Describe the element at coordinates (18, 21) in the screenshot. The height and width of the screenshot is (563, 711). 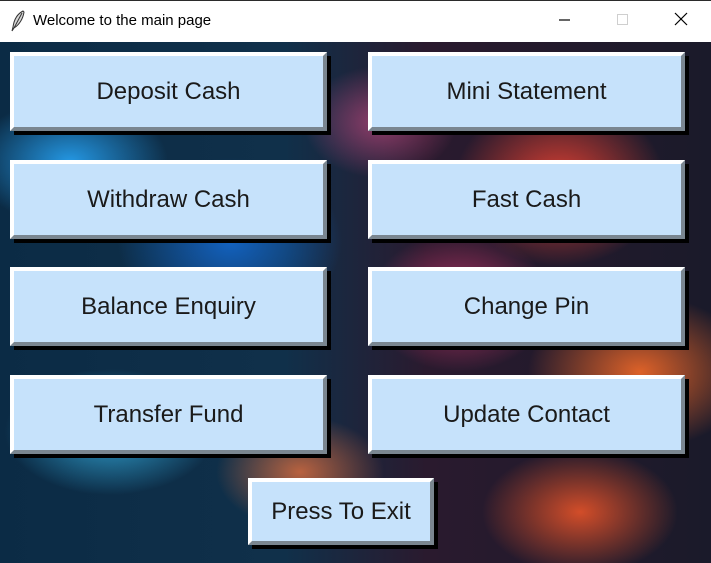
I see `feather-icon` at that location.